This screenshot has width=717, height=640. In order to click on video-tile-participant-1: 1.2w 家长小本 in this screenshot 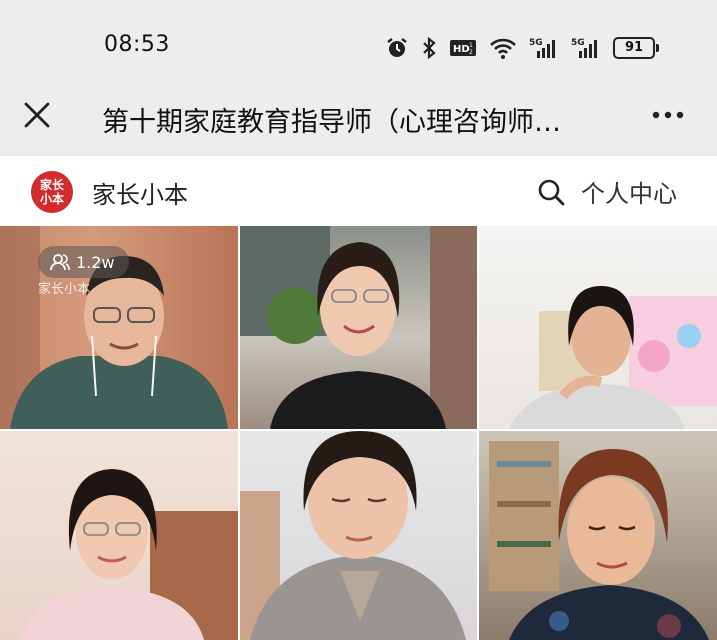, I will do `click(119, 327)`.